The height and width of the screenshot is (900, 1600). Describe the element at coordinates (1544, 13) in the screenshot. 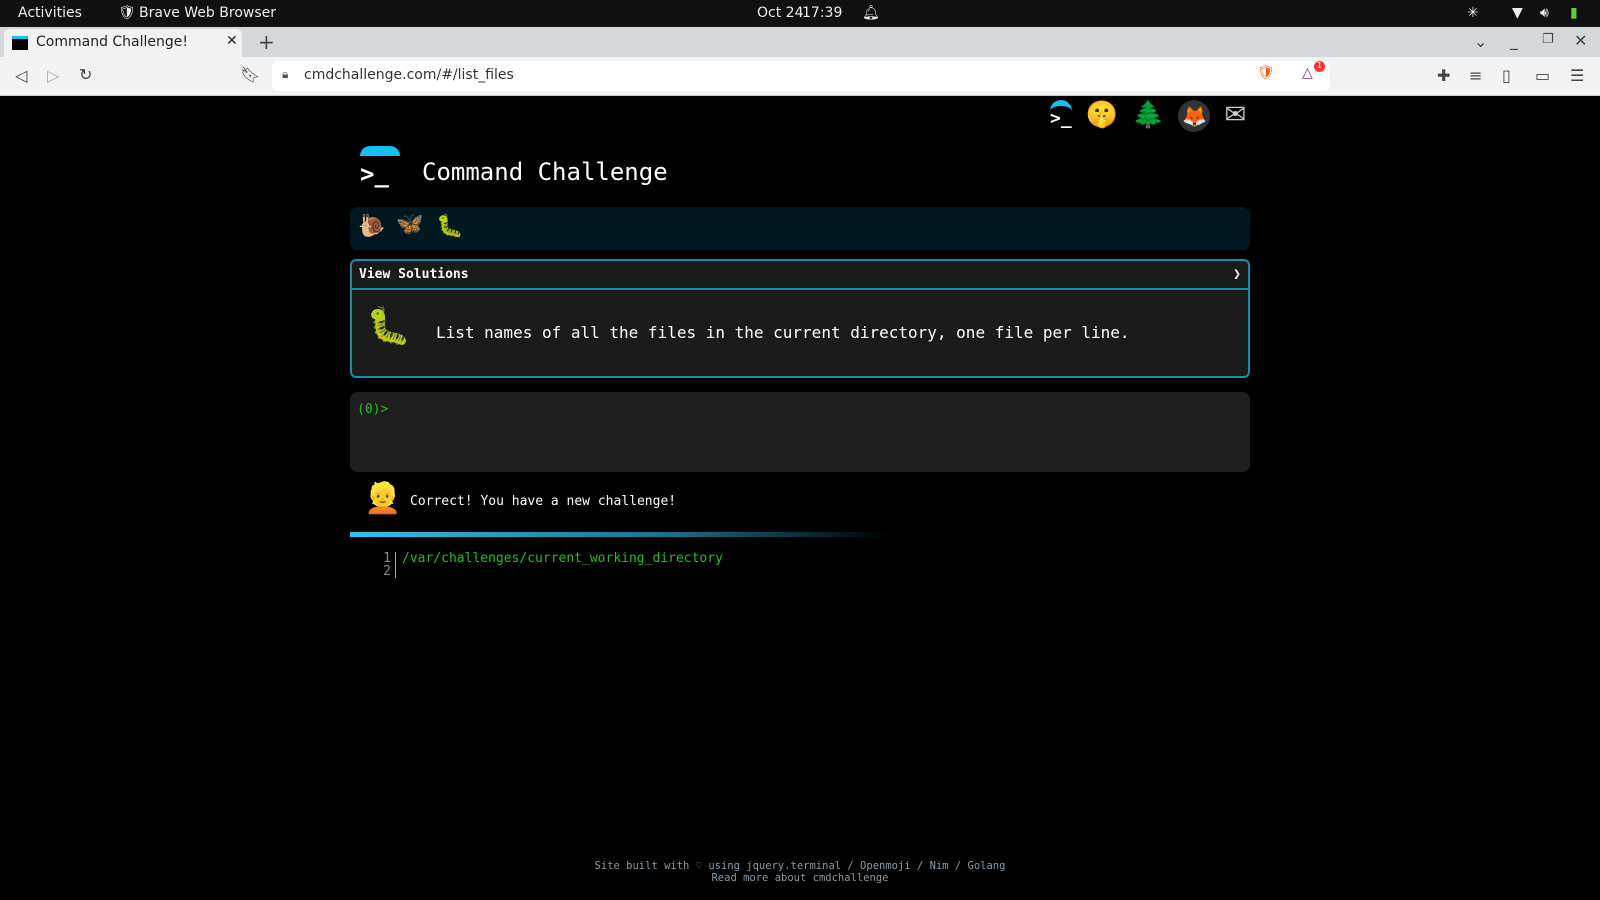

I see `volume-icon: 🔊︎` at that location.